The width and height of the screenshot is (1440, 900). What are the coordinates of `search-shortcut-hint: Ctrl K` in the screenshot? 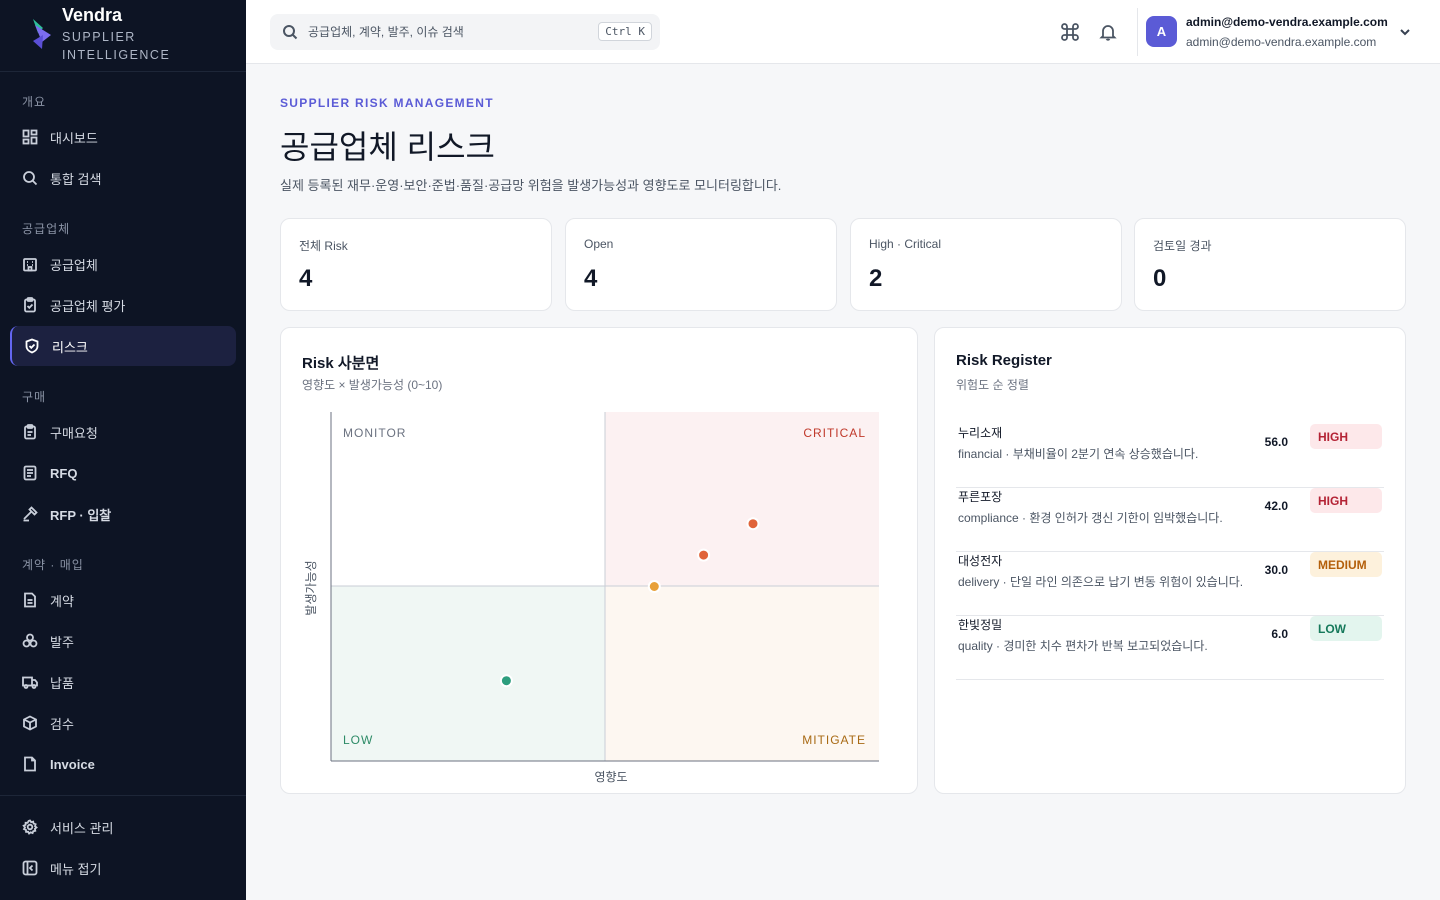 It's located at (625, 31).